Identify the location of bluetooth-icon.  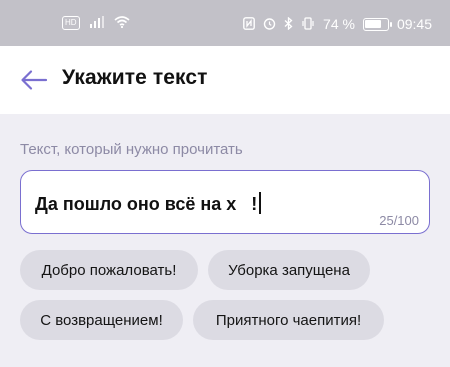
(288, 24).